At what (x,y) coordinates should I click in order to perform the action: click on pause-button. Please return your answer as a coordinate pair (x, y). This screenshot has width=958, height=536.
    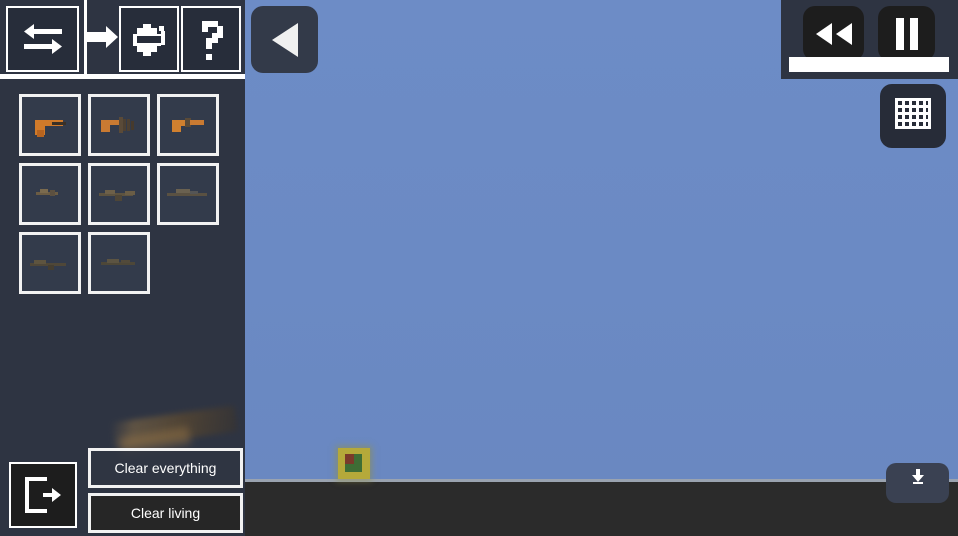
    Looking at the image, I should click on (906, 33).